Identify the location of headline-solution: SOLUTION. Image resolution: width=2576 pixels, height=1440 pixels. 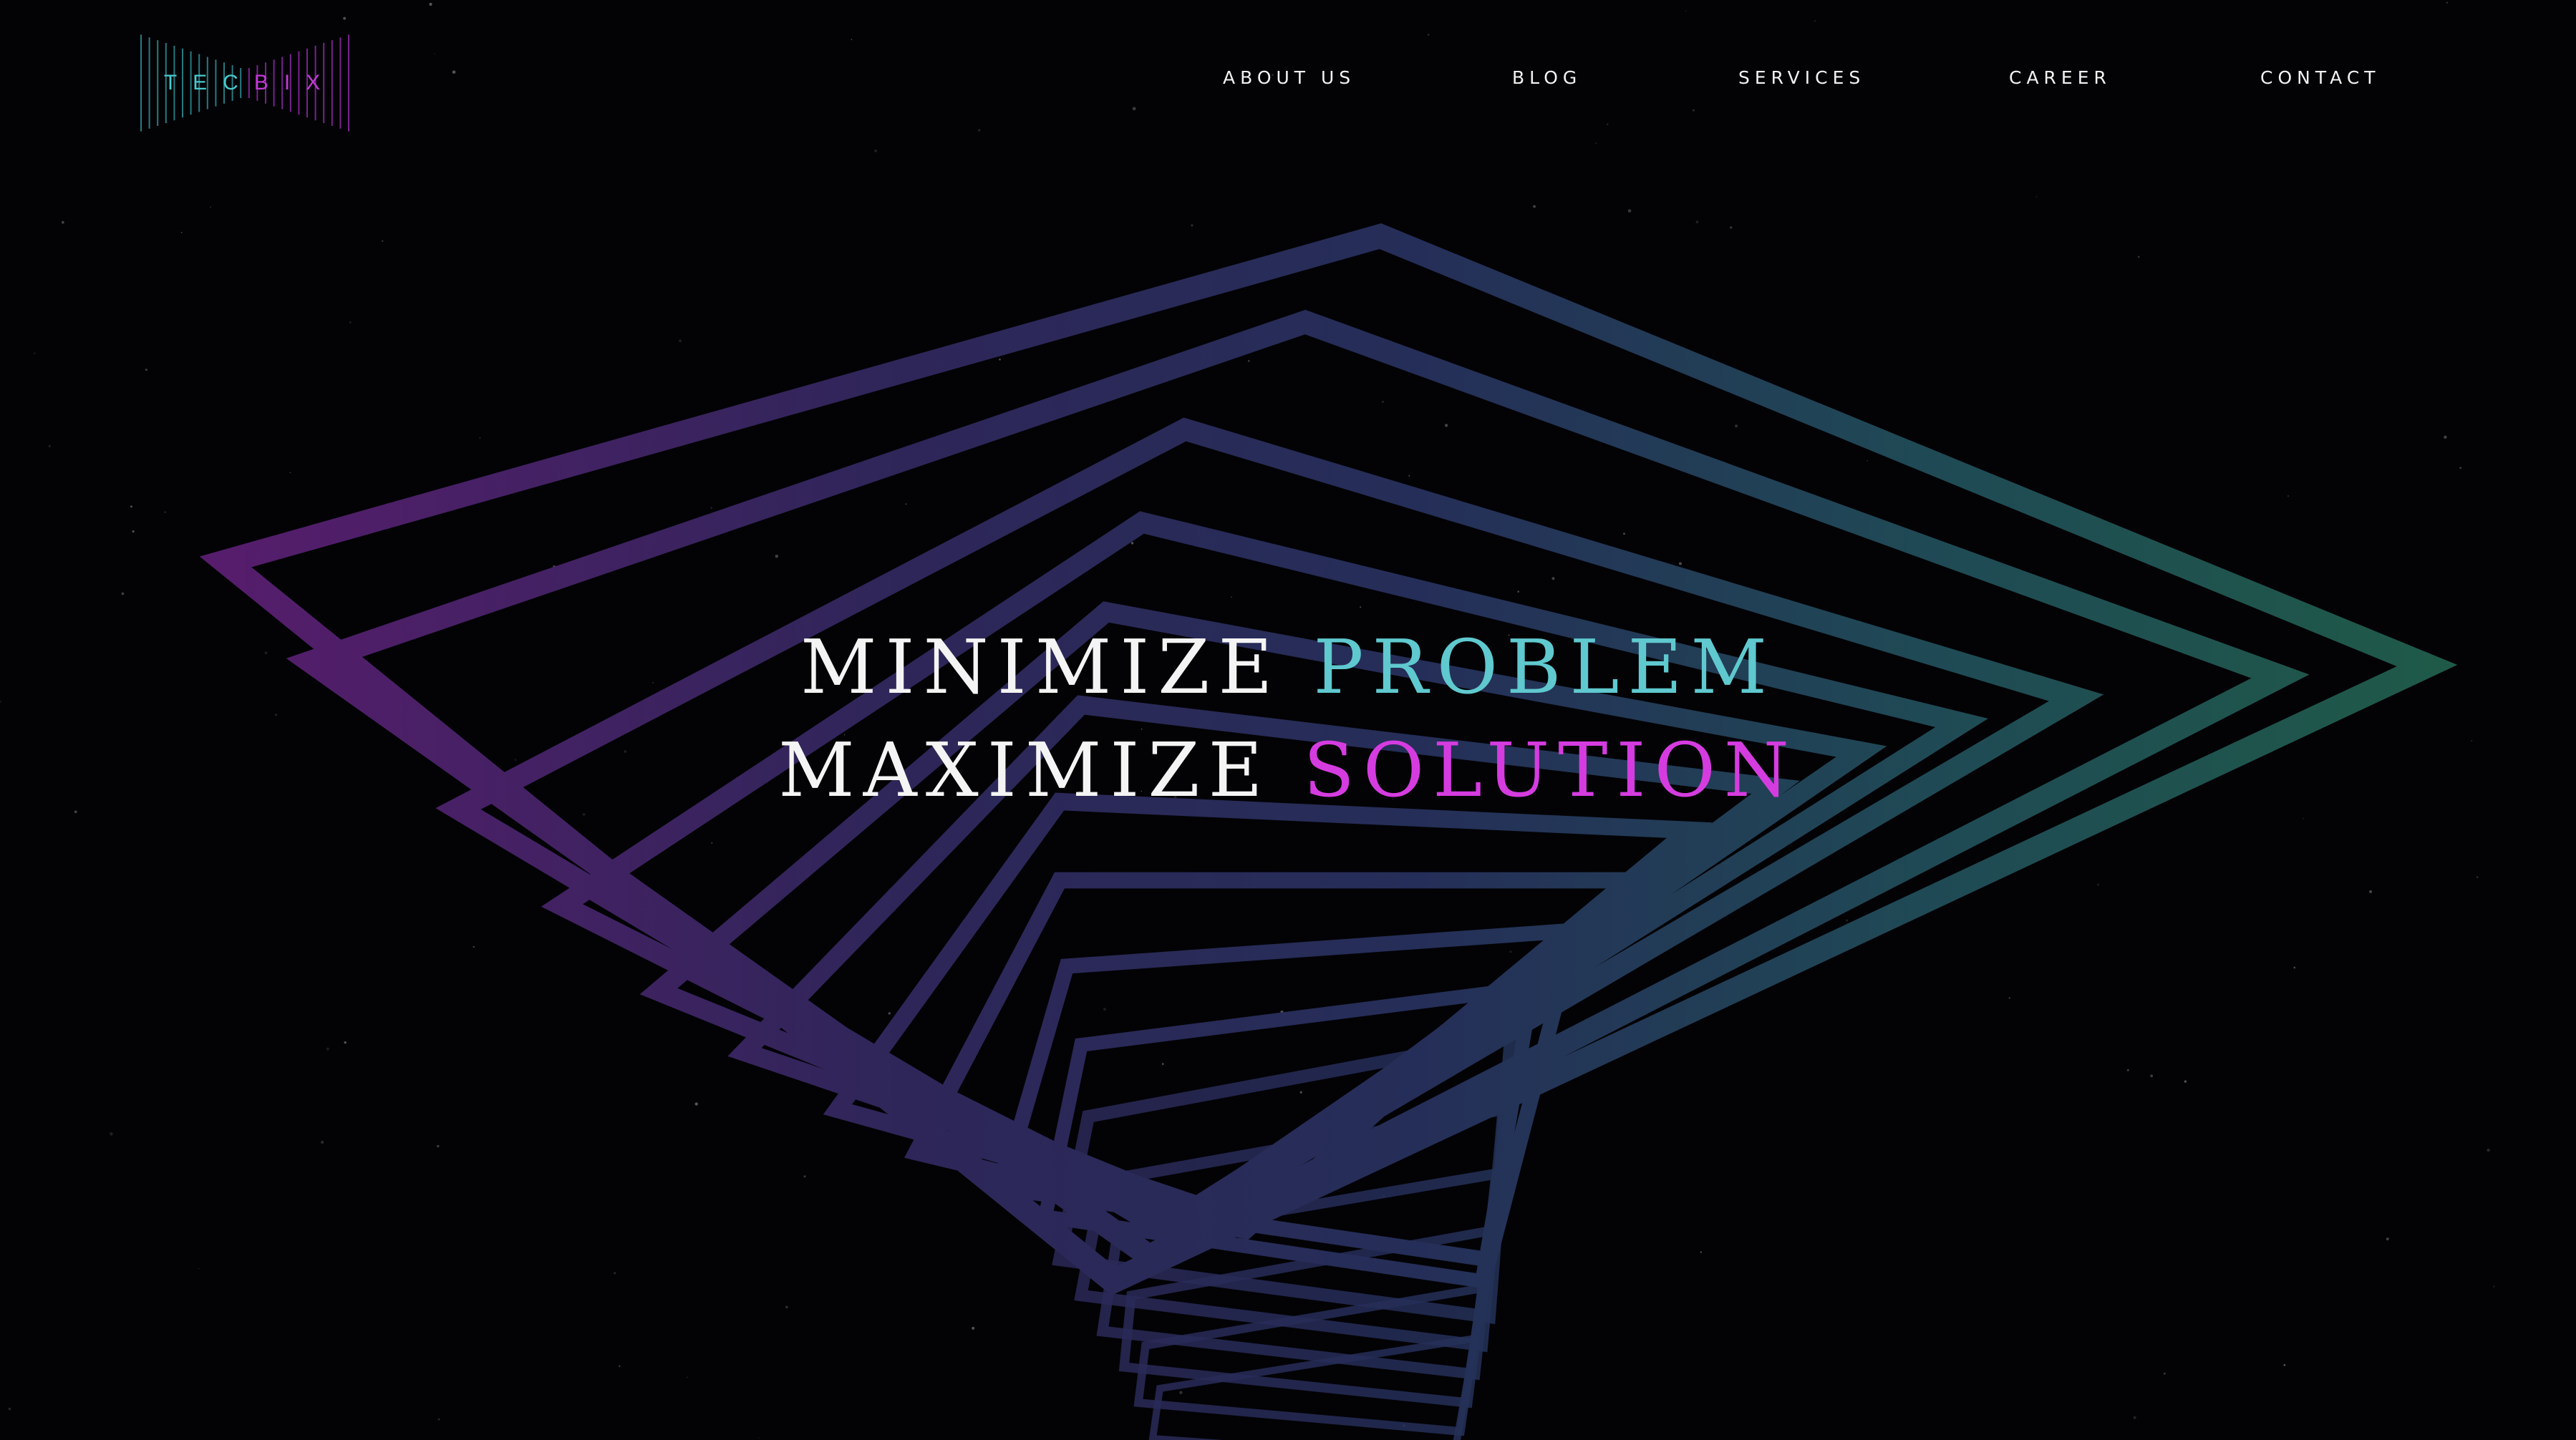
(1550, 770).